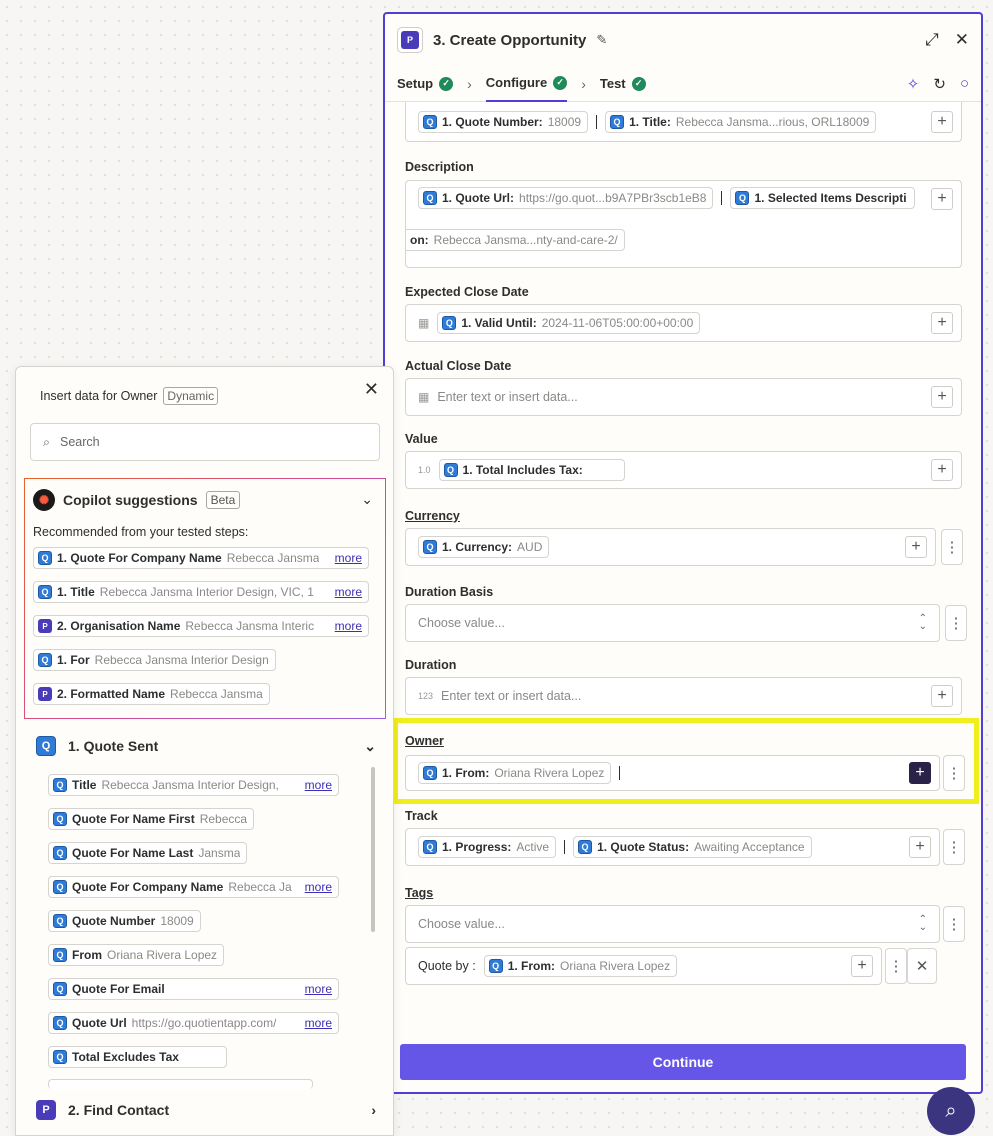 Image resolution: width=993 pixels, height=1136 pixels. I want to click on scrollbar, so click(373, 849).